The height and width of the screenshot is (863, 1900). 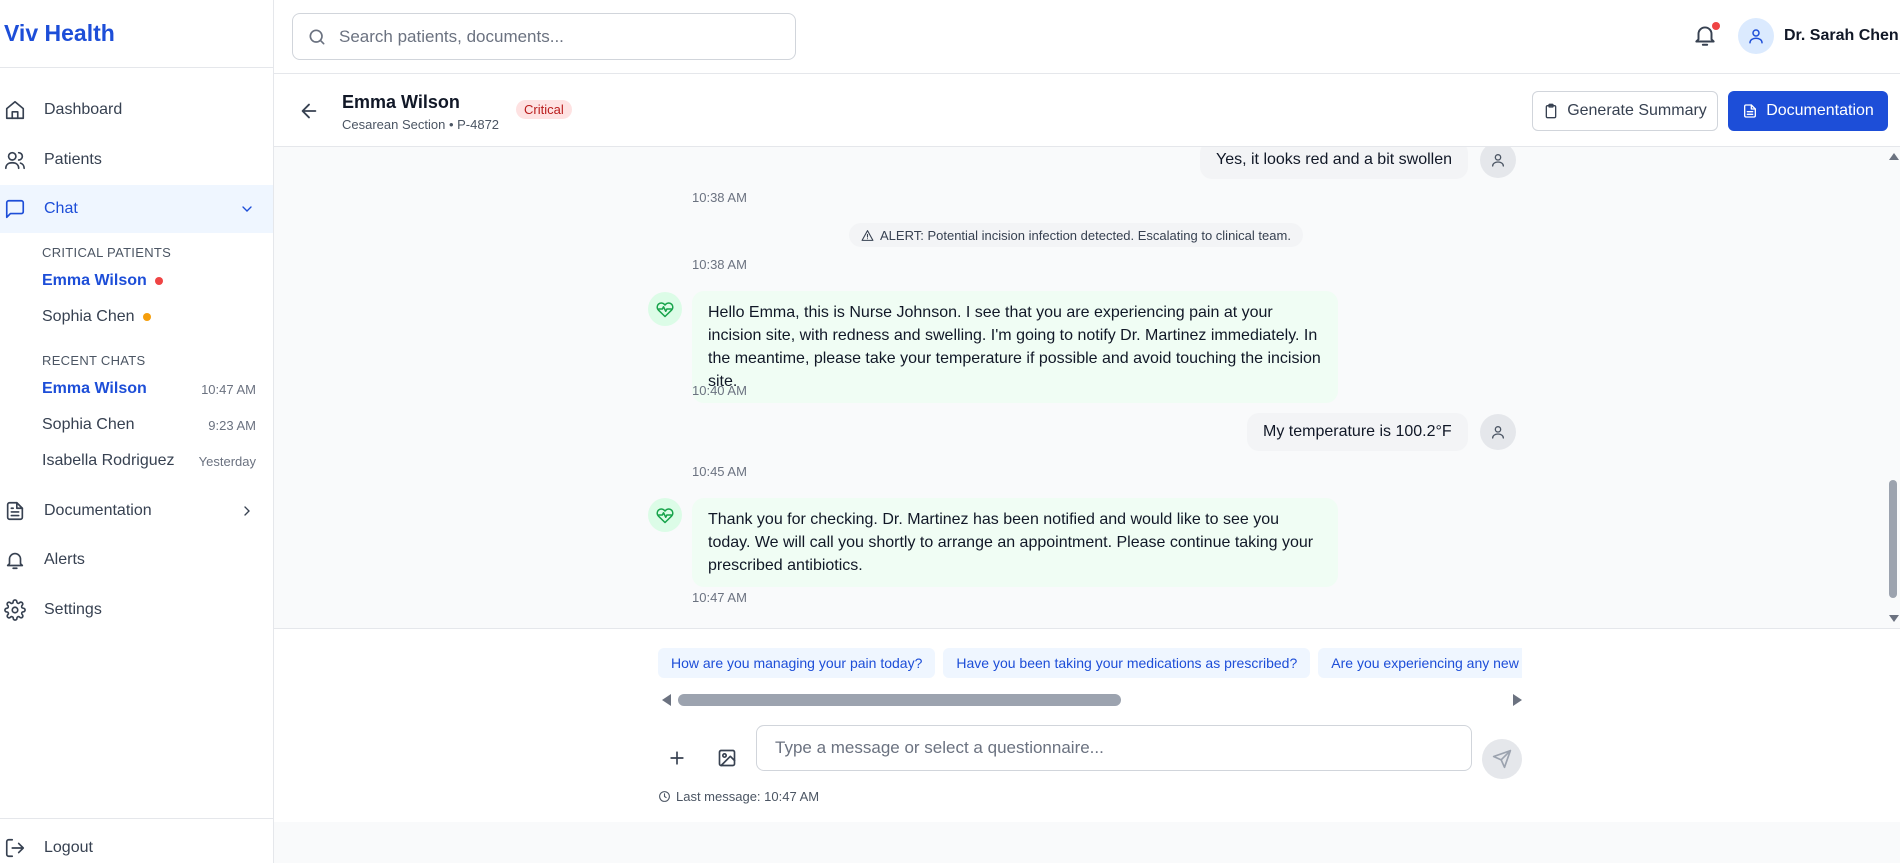 What do you see at coordinates (94, 360) in the screenshot?
I see `recent-chats-heading: RECENT CHATS` at bounding box center [94, 360].